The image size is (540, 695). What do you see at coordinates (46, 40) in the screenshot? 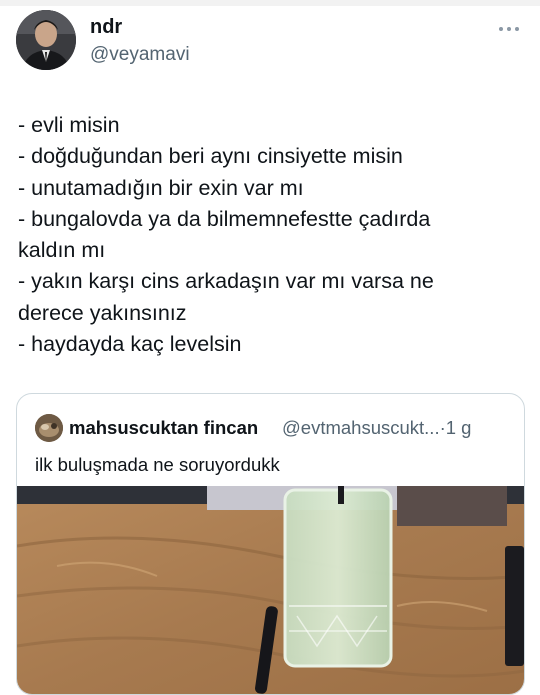
I see `avatar` at bounding box center [46, 40].